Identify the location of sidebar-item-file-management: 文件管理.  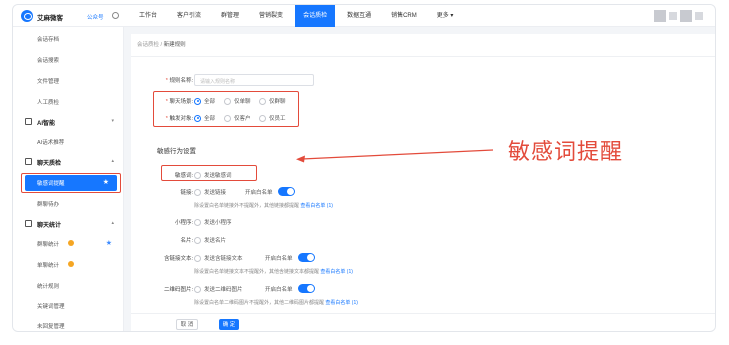
(68, 81).